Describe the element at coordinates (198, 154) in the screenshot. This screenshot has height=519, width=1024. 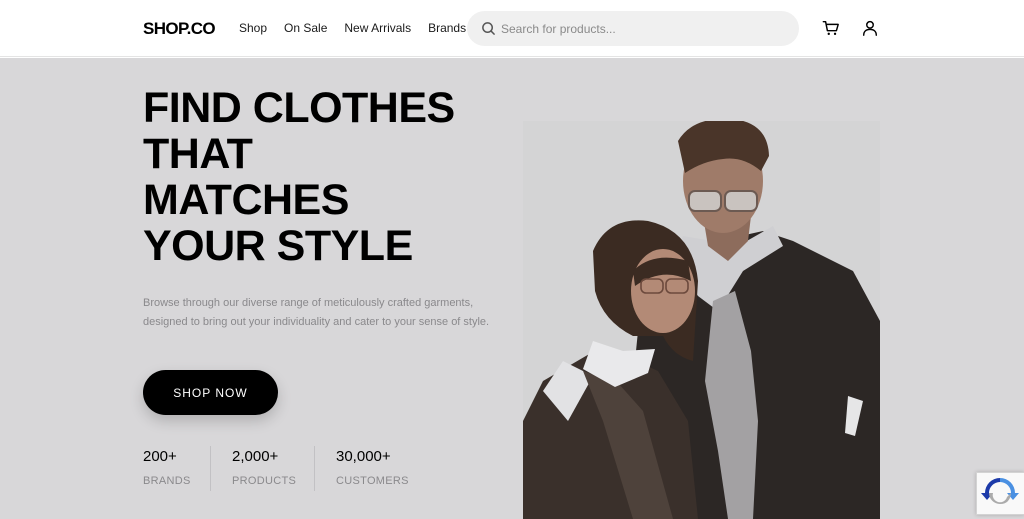
I see `headline-line-2: THAT` at that location.